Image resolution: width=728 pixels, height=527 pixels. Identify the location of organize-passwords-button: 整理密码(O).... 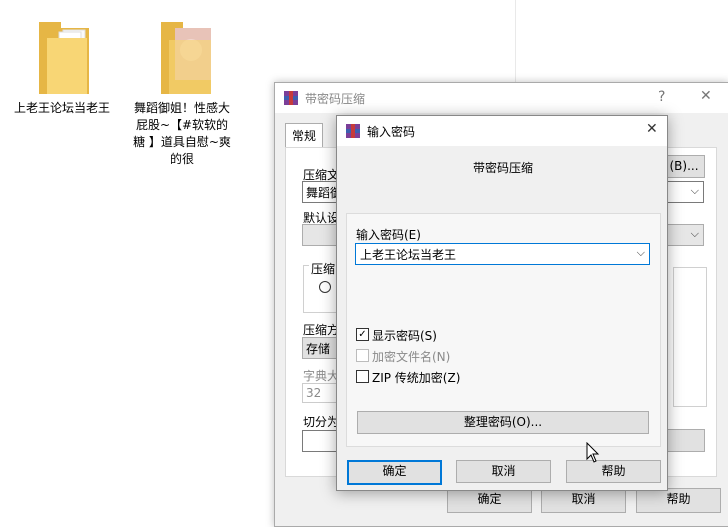
(503, 422).